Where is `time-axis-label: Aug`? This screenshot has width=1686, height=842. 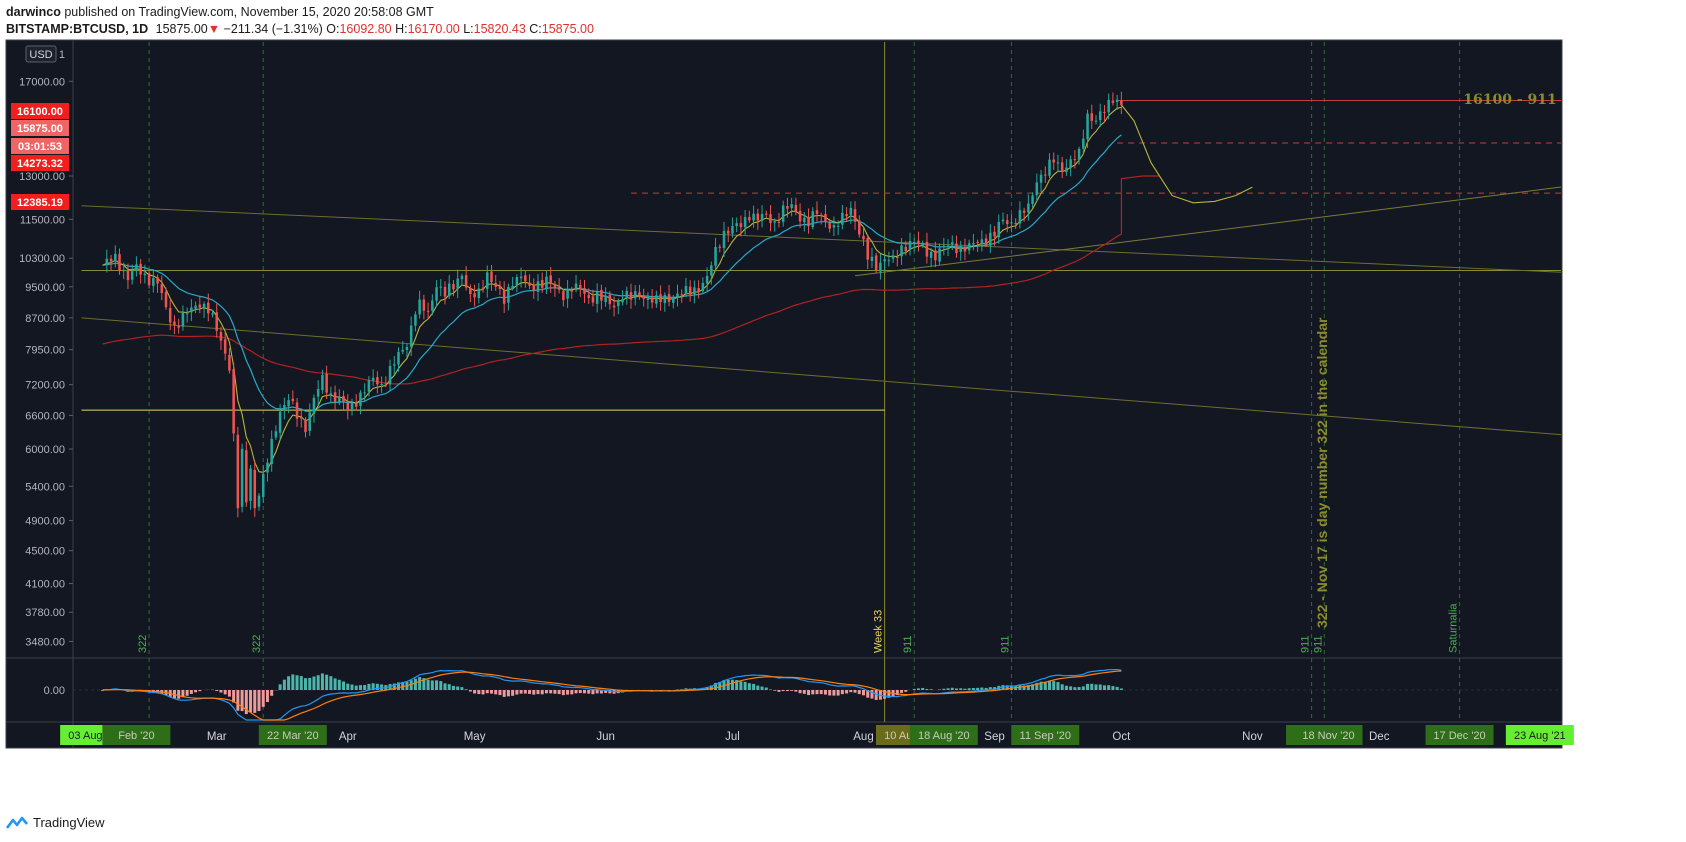 time-axis-label: Aug is located at coordinates (863, 737).